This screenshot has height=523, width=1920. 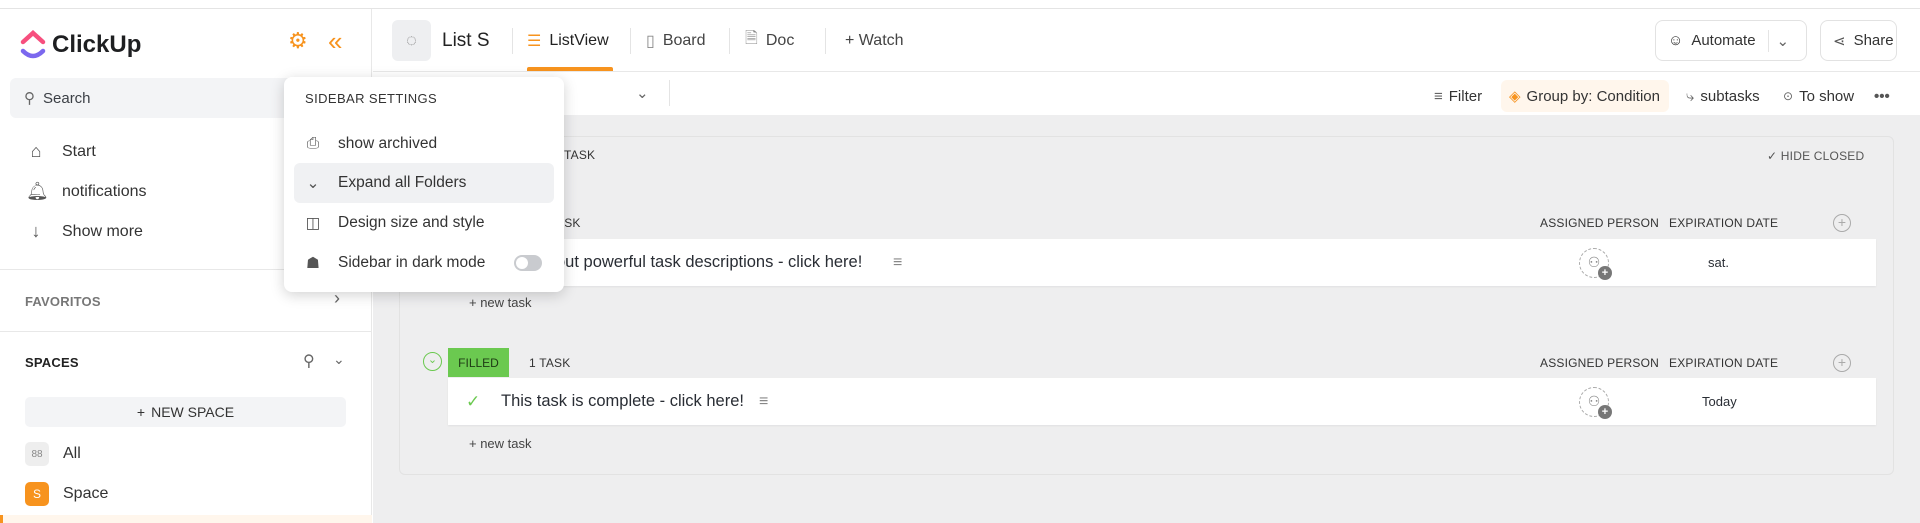 I want to click on search-icon: ⚲, so click(x=29, y=98).